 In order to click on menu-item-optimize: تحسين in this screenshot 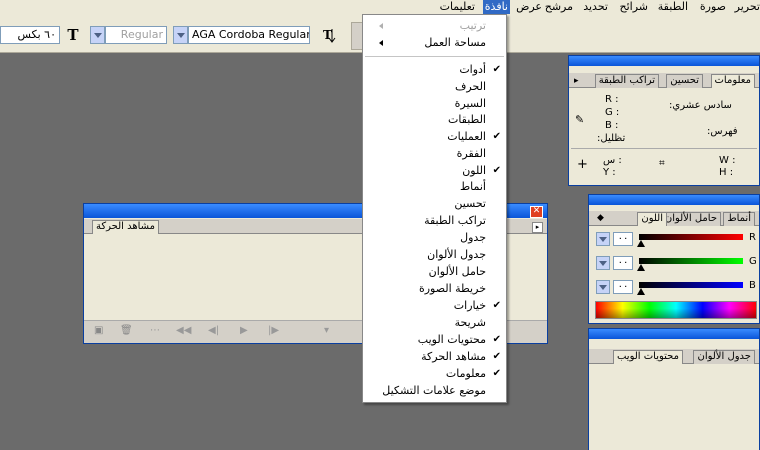, I will do `click(434, 204)`.